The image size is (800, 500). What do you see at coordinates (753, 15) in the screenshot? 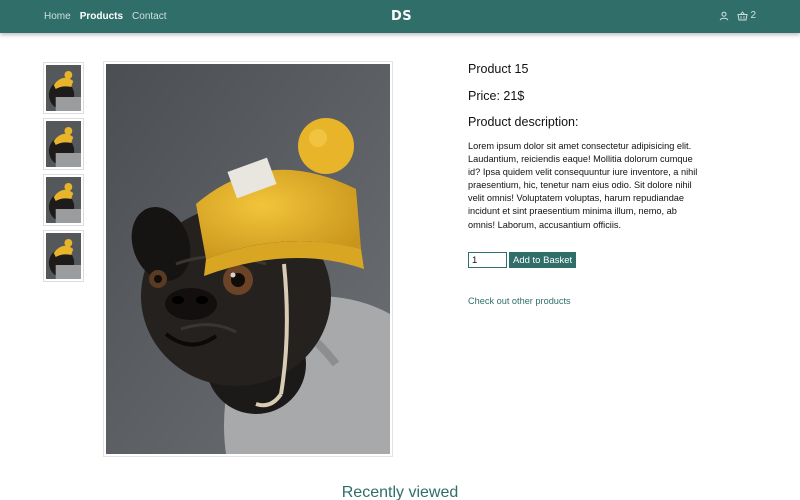
I see `basket-count: 2` at bounding box center [753, 15].